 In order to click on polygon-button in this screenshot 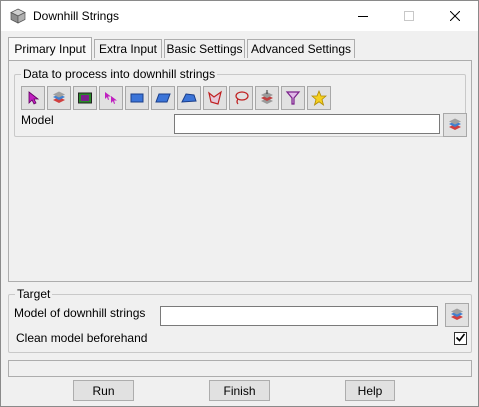, I will do `click(189, 98)`.